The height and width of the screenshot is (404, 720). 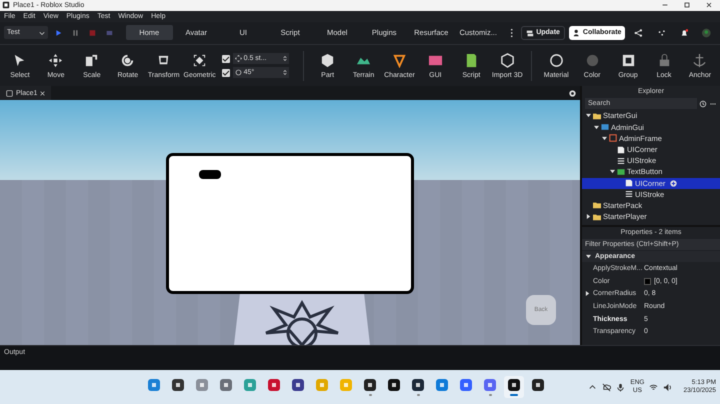 I want to click on bell-icon, so click(x=684, y=33).